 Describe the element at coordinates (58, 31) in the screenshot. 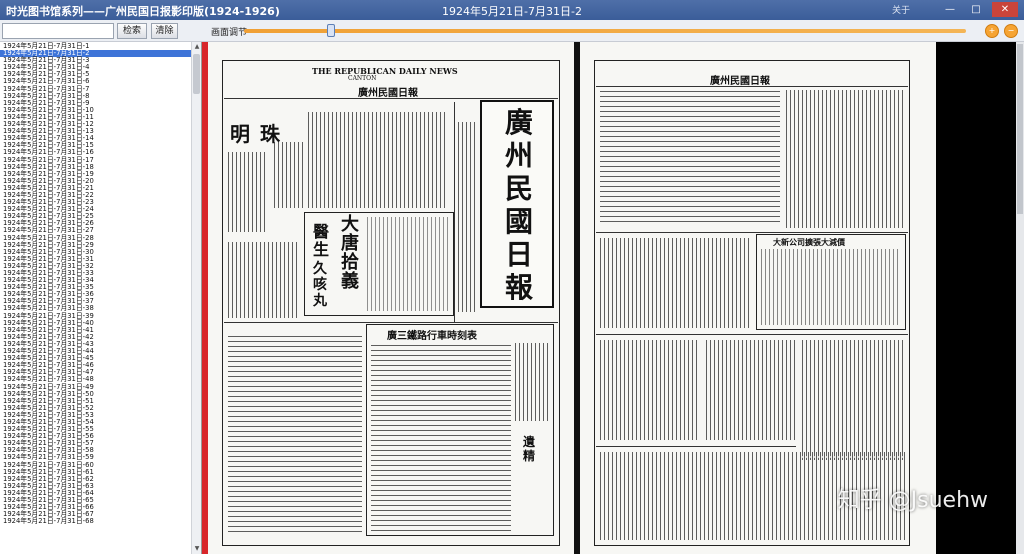

I see `search-input` at that location.